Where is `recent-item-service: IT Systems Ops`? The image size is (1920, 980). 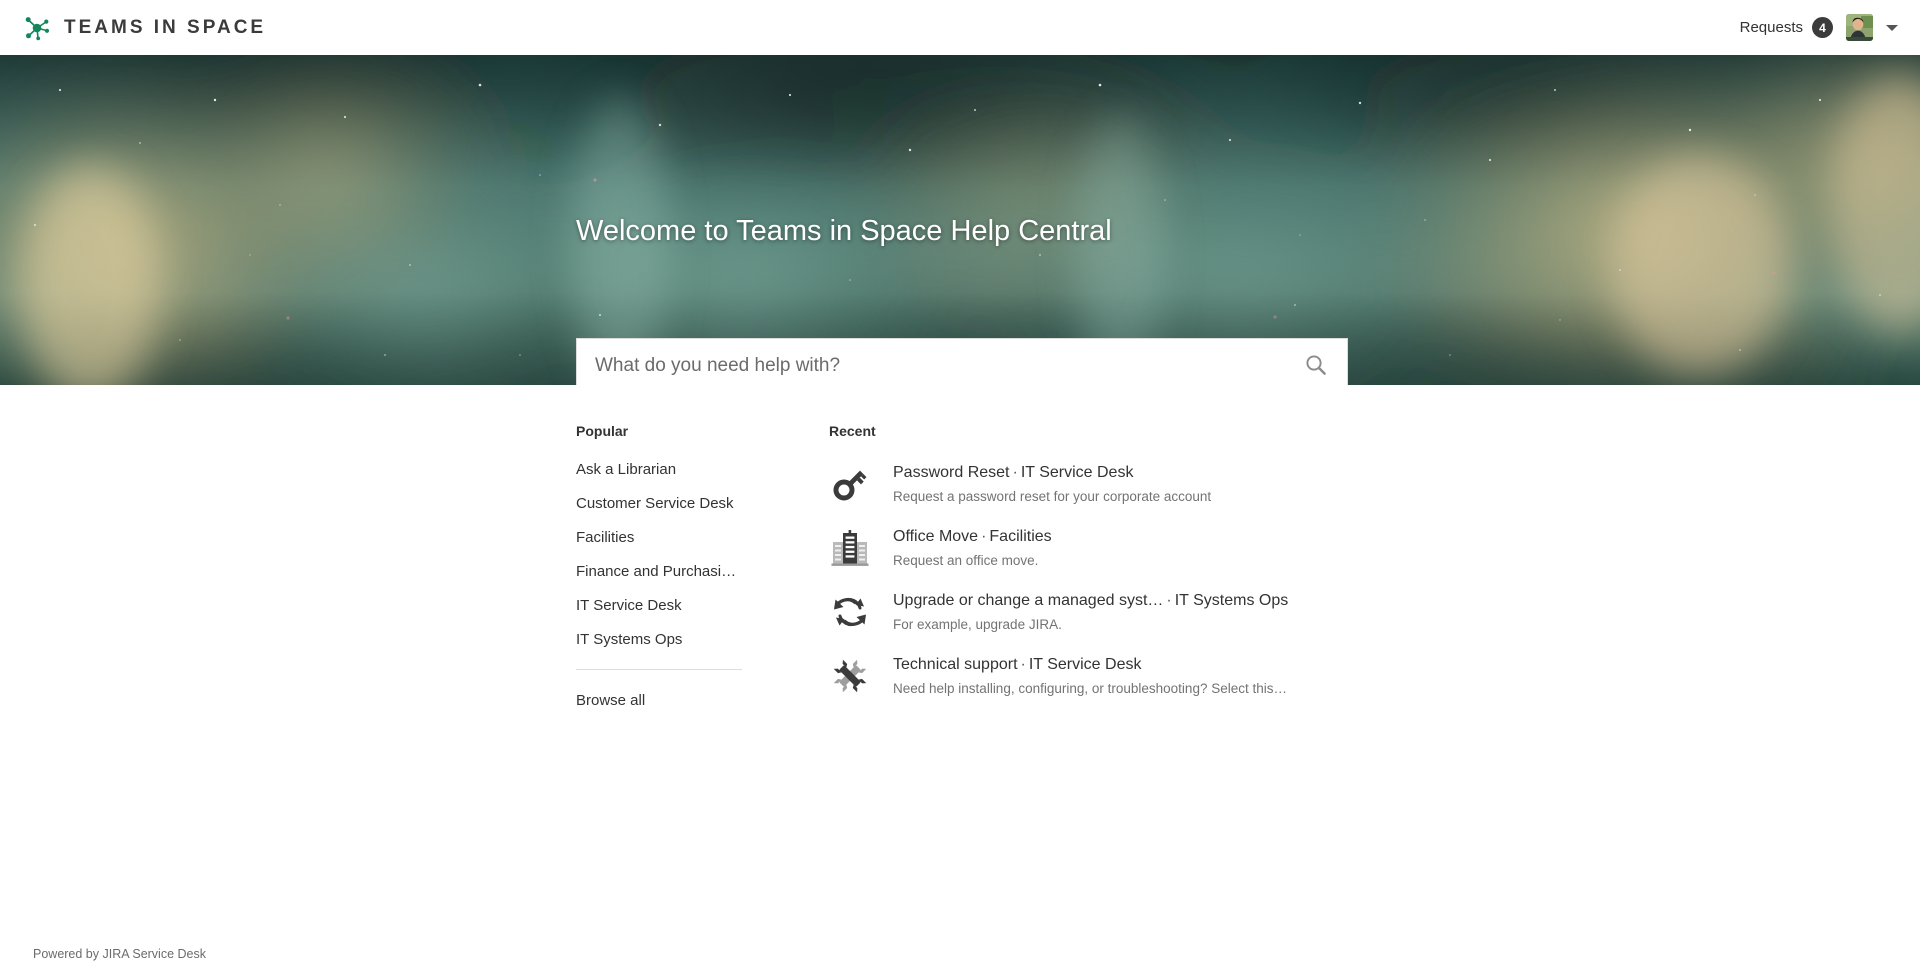 recent-item-service: IT Systems Ops is located at coordinates (1231, 601).